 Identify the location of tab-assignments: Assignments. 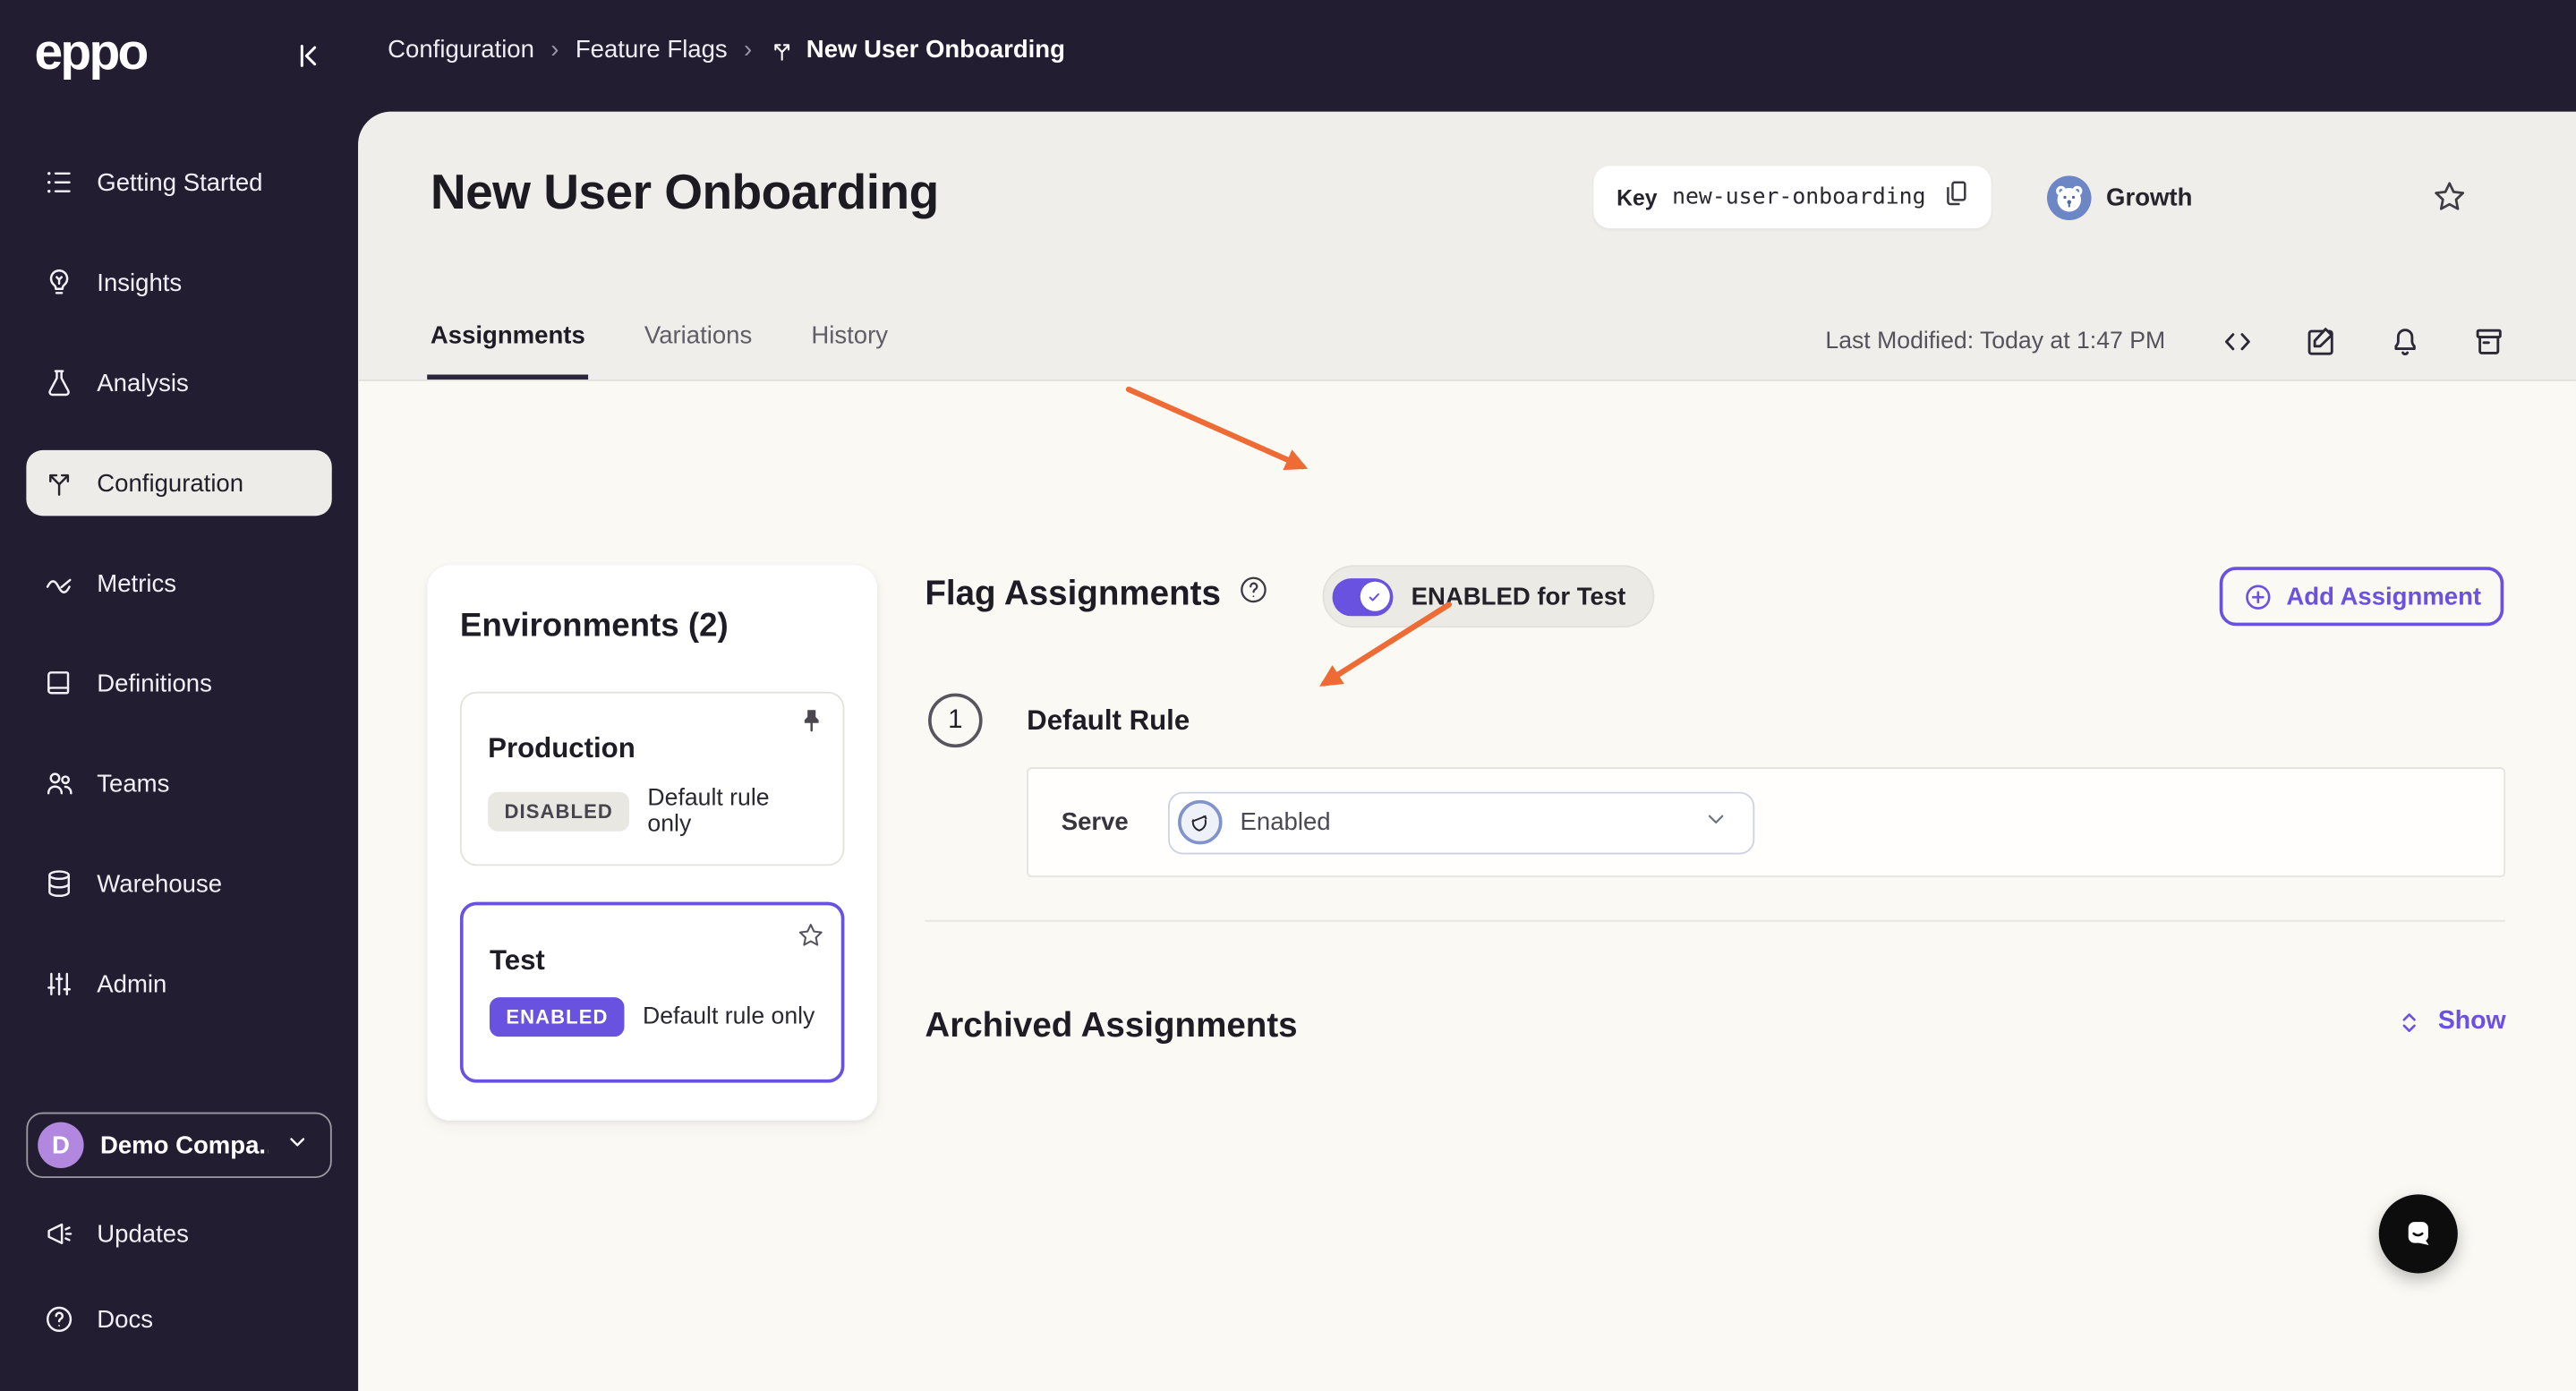
(508, 351).